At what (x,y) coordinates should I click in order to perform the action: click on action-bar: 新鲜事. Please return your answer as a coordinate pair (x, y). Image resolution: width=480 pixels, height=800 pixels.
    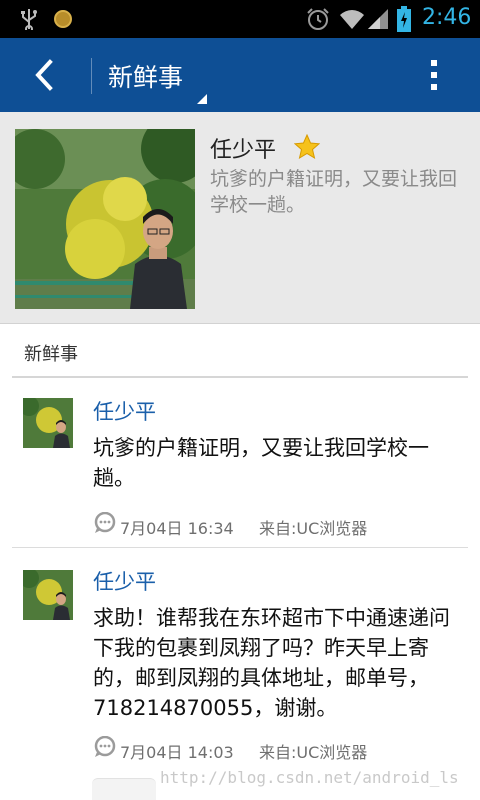
    Looking at the image, I should click on (240, 75).